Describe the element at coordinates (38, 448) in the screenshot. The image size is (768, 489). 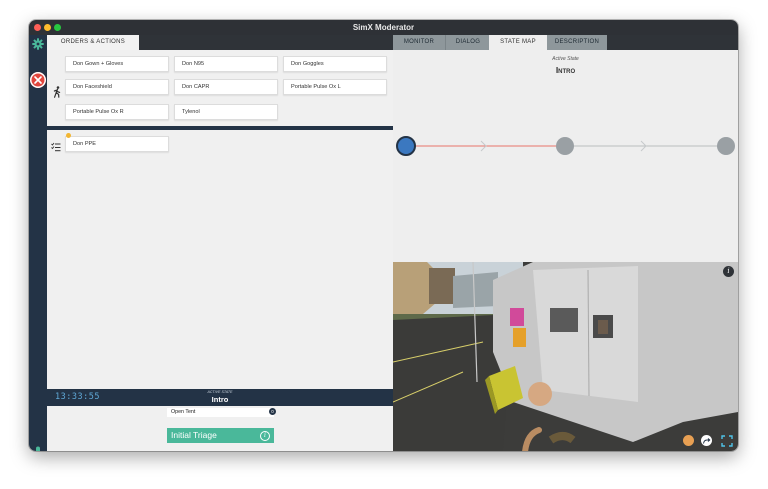
I see `microphone-icon` at that location.